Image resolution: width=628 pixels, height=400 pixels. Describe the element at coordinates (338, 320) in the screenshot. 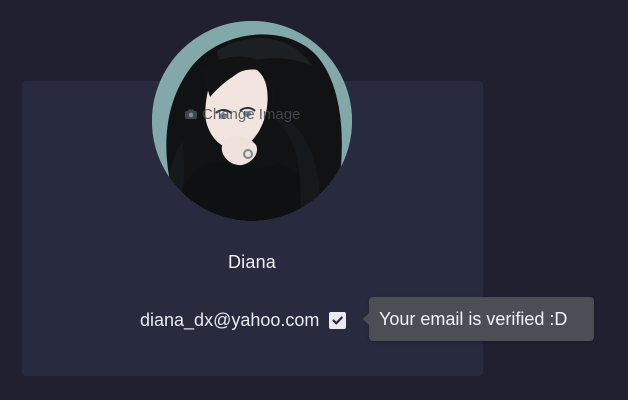

I see `checkbox-checked-icon` at that location.